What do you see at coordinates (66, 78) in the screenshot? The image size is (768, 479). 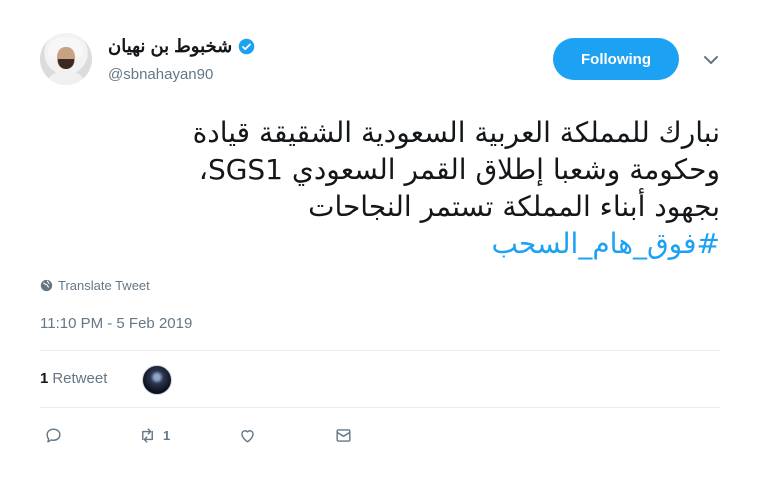 I see `avatar-shoulders` at bounding box center [66, 78].